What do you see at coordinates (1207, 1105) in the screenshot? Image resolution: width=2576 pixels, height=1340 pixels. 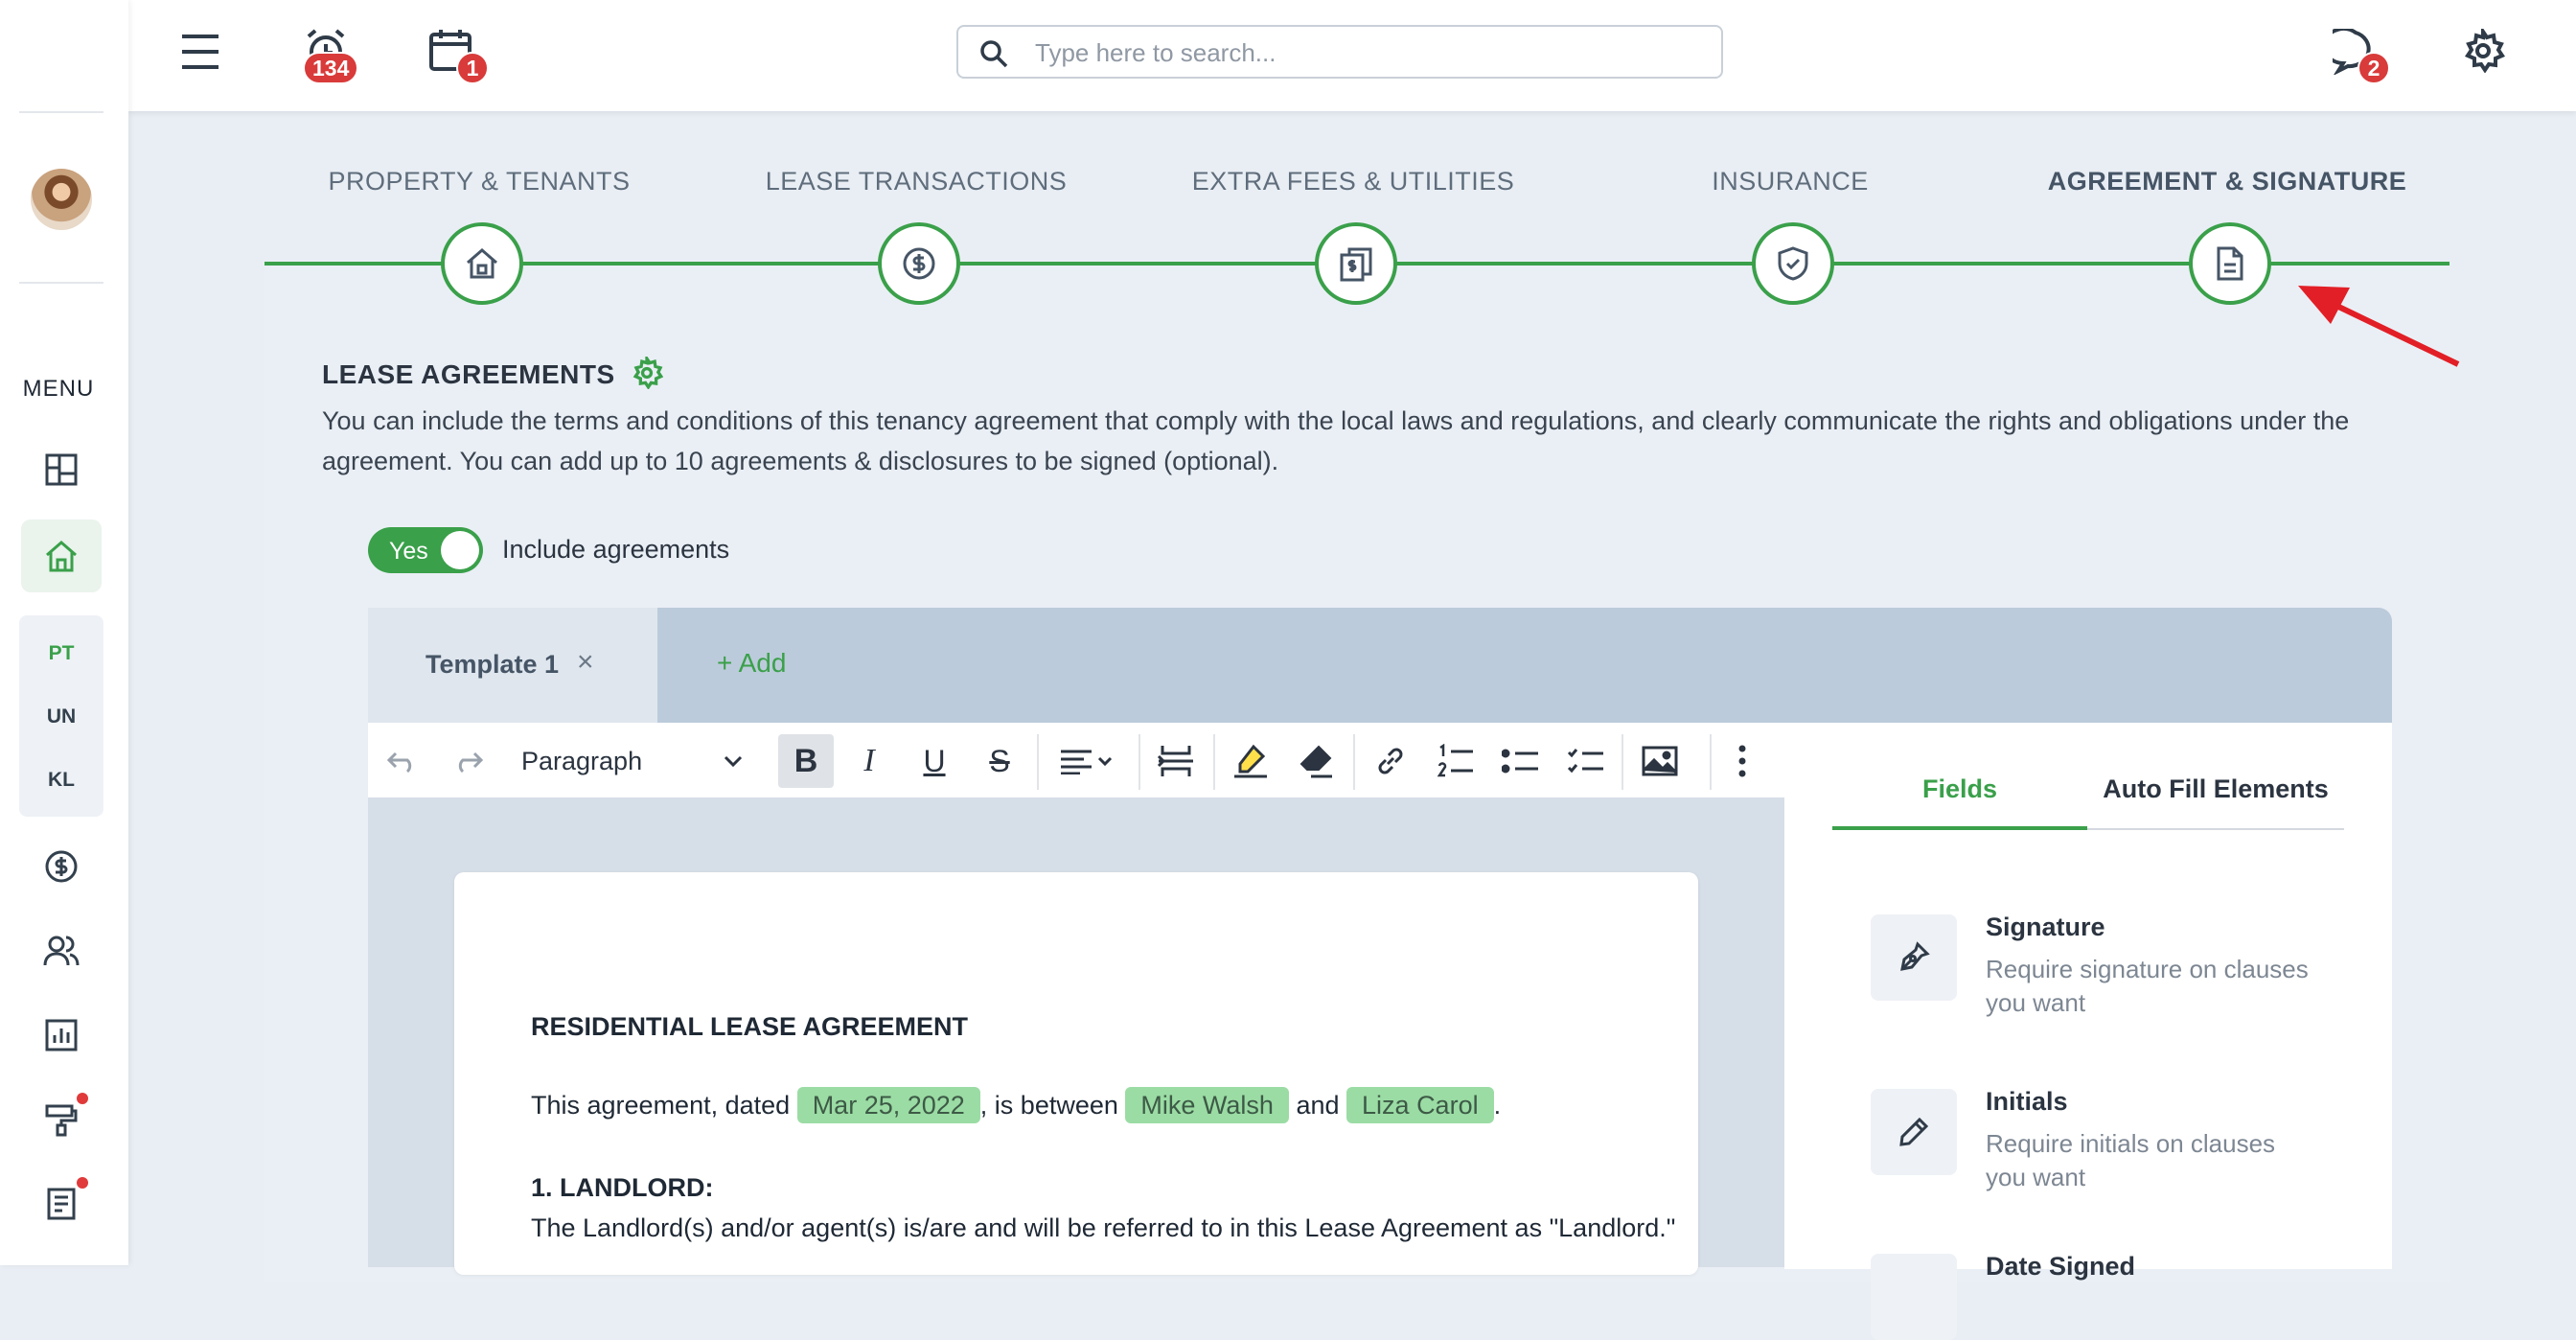 I see `landlord-name-chip: Mike Walsh` at bounding box center [1207, 1105].